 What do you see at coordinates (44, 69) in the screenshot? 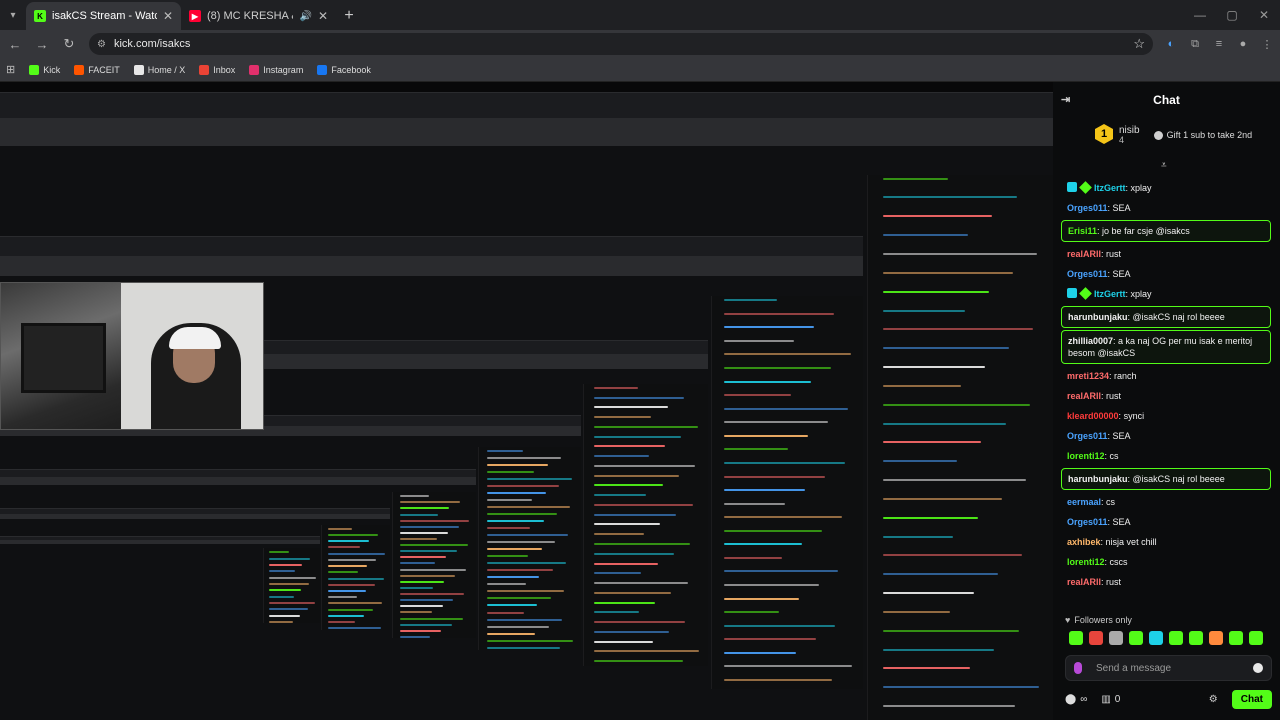
I see `bookmark-kick: Kick` at bounding box center [44, 69].